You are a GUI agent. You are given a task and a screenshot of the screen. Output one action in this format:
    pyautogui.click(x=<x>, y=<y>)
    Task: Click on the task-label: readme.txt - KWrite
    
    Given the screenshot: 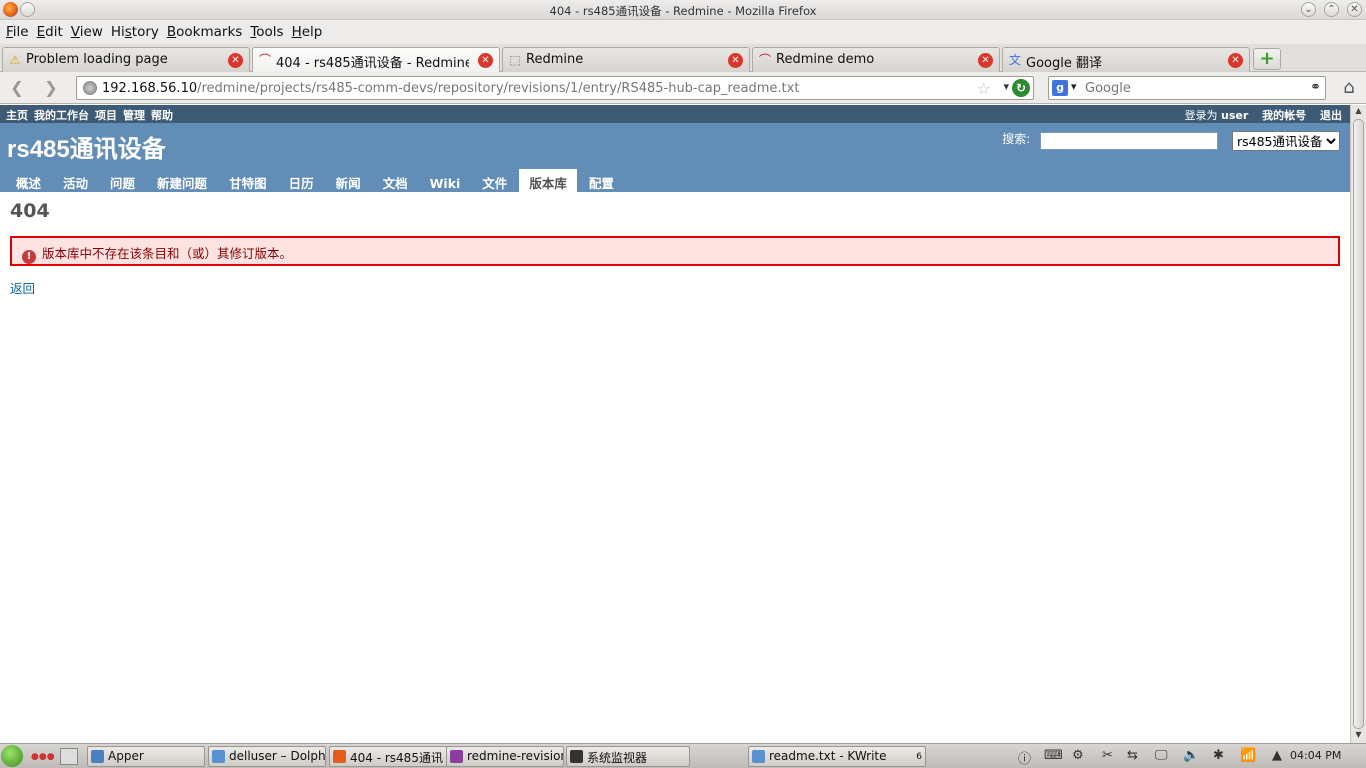 What is the action you would take?
    pyautogui.click(x=828, y=756)
    